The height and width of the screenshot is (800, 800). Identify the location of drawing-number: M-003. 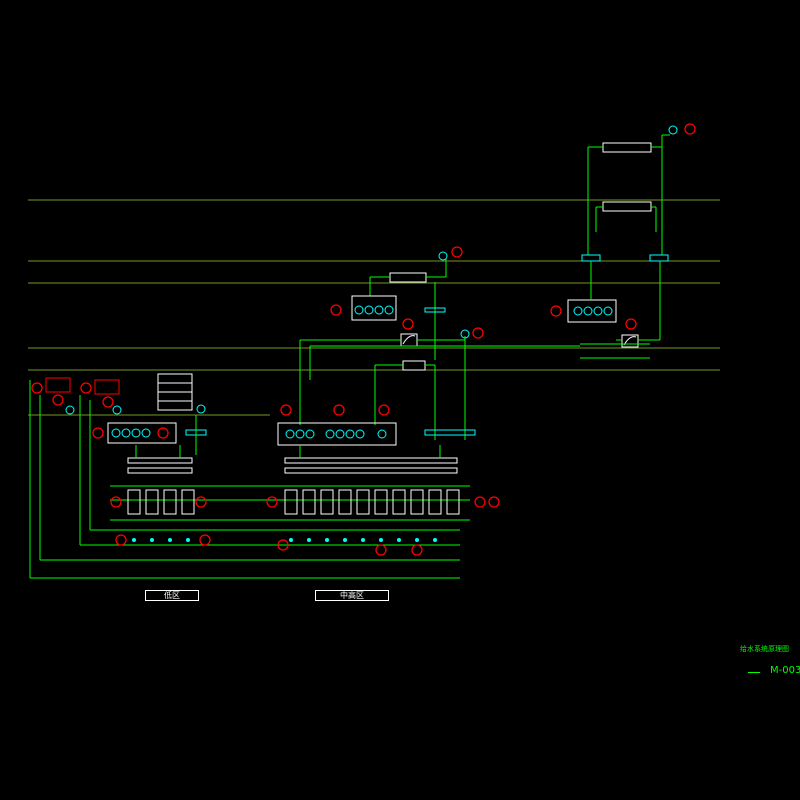
(785, 670).